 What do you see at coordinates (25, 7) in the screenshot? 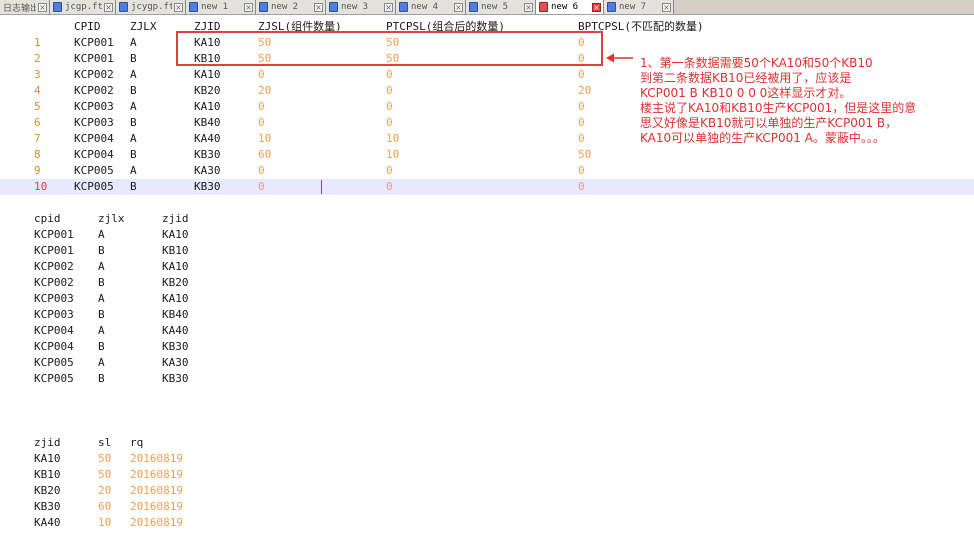
I see `tab-1: 日志输出.txt×` at bounding box center [25, 7].